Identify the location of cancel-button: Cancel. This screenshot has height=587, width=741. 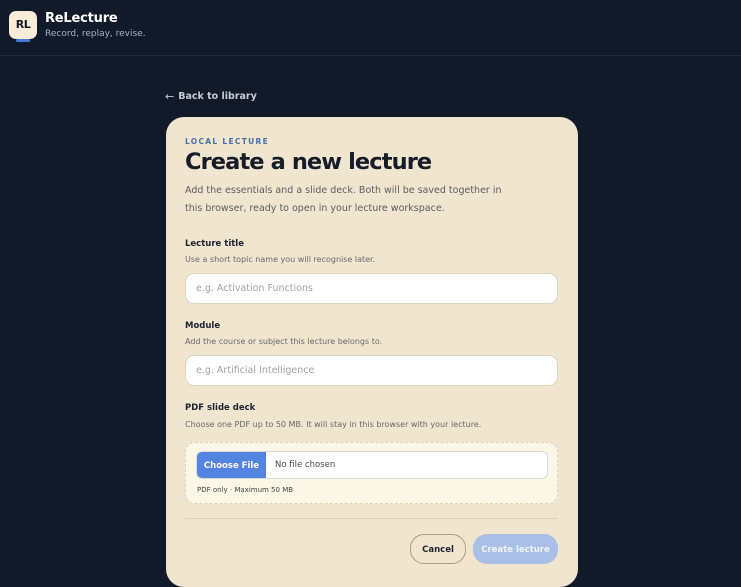
(438, 549).